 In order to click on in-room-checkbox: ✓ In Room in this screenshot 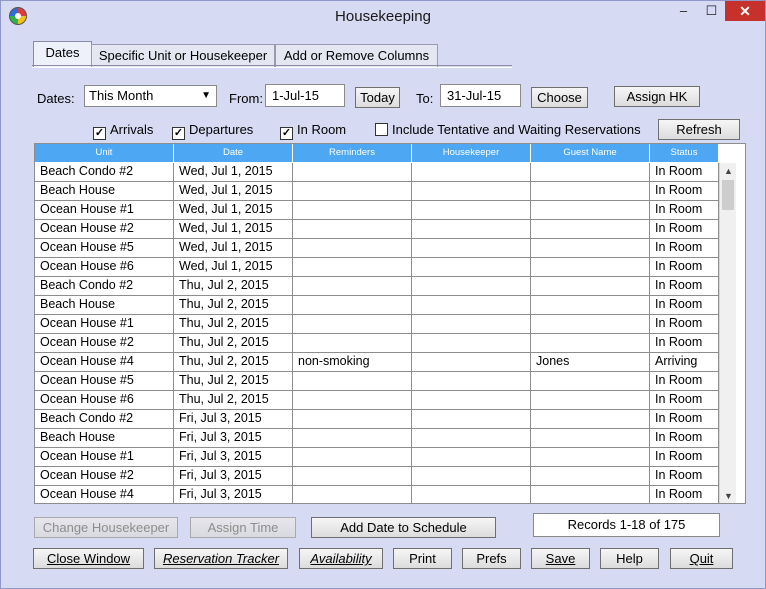, I will do `click(313, 131)`.